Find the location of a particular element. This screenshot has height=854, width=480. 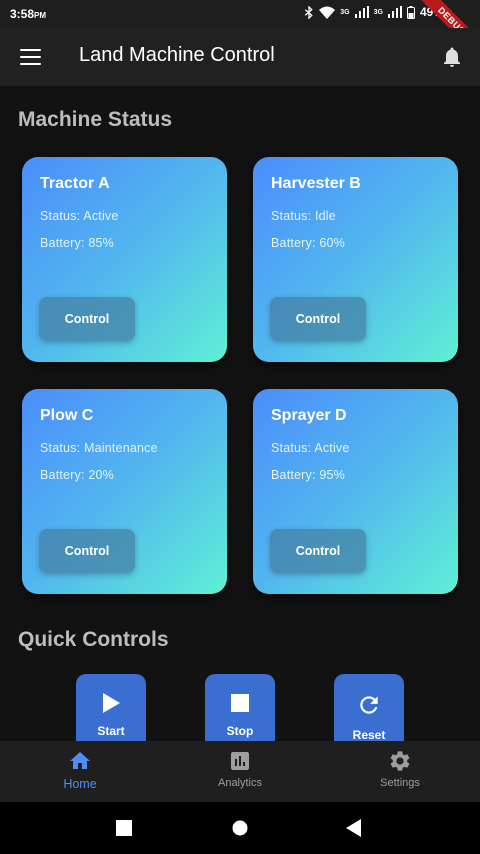

menu-icon is located at coordinates (30, 57).